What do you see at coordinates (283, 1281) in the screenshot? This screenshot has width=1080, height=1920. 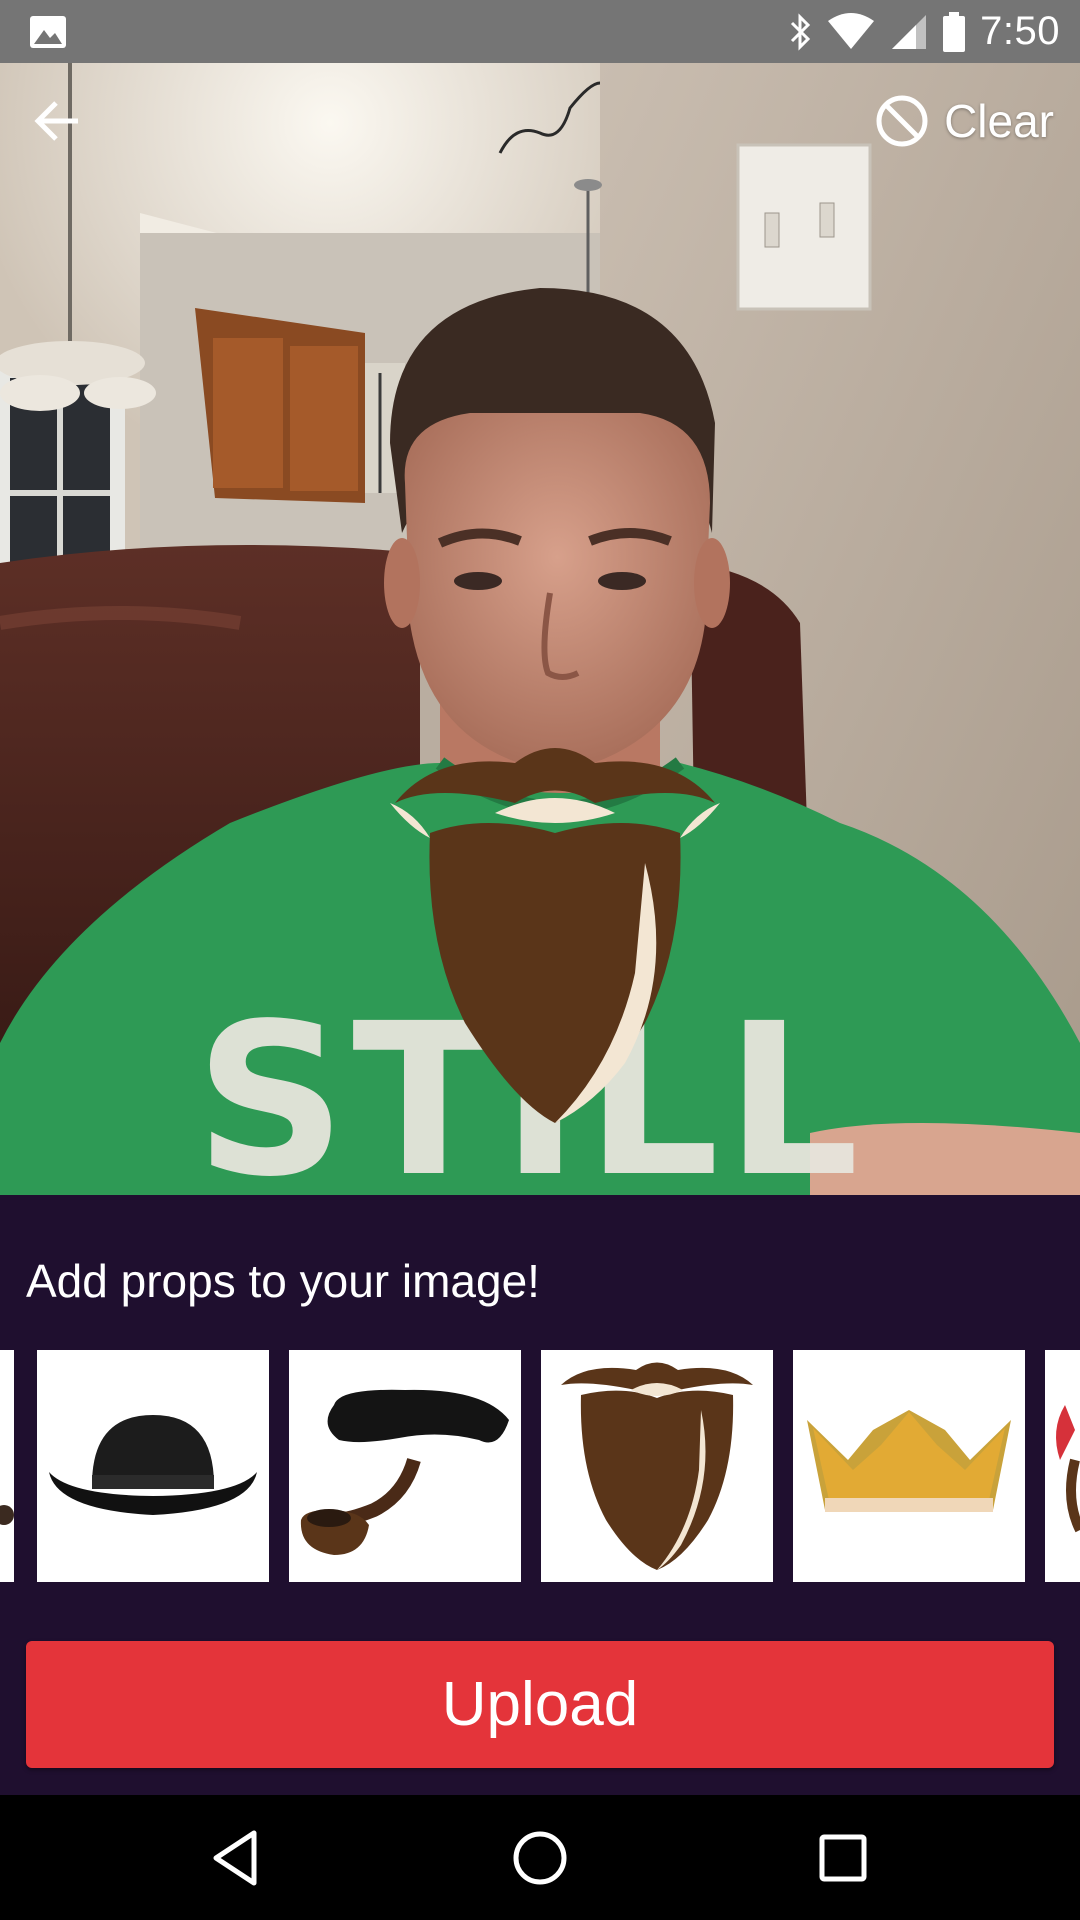 I see `props-prompt: Add props to your image!` at bounding box center [283, 1281].